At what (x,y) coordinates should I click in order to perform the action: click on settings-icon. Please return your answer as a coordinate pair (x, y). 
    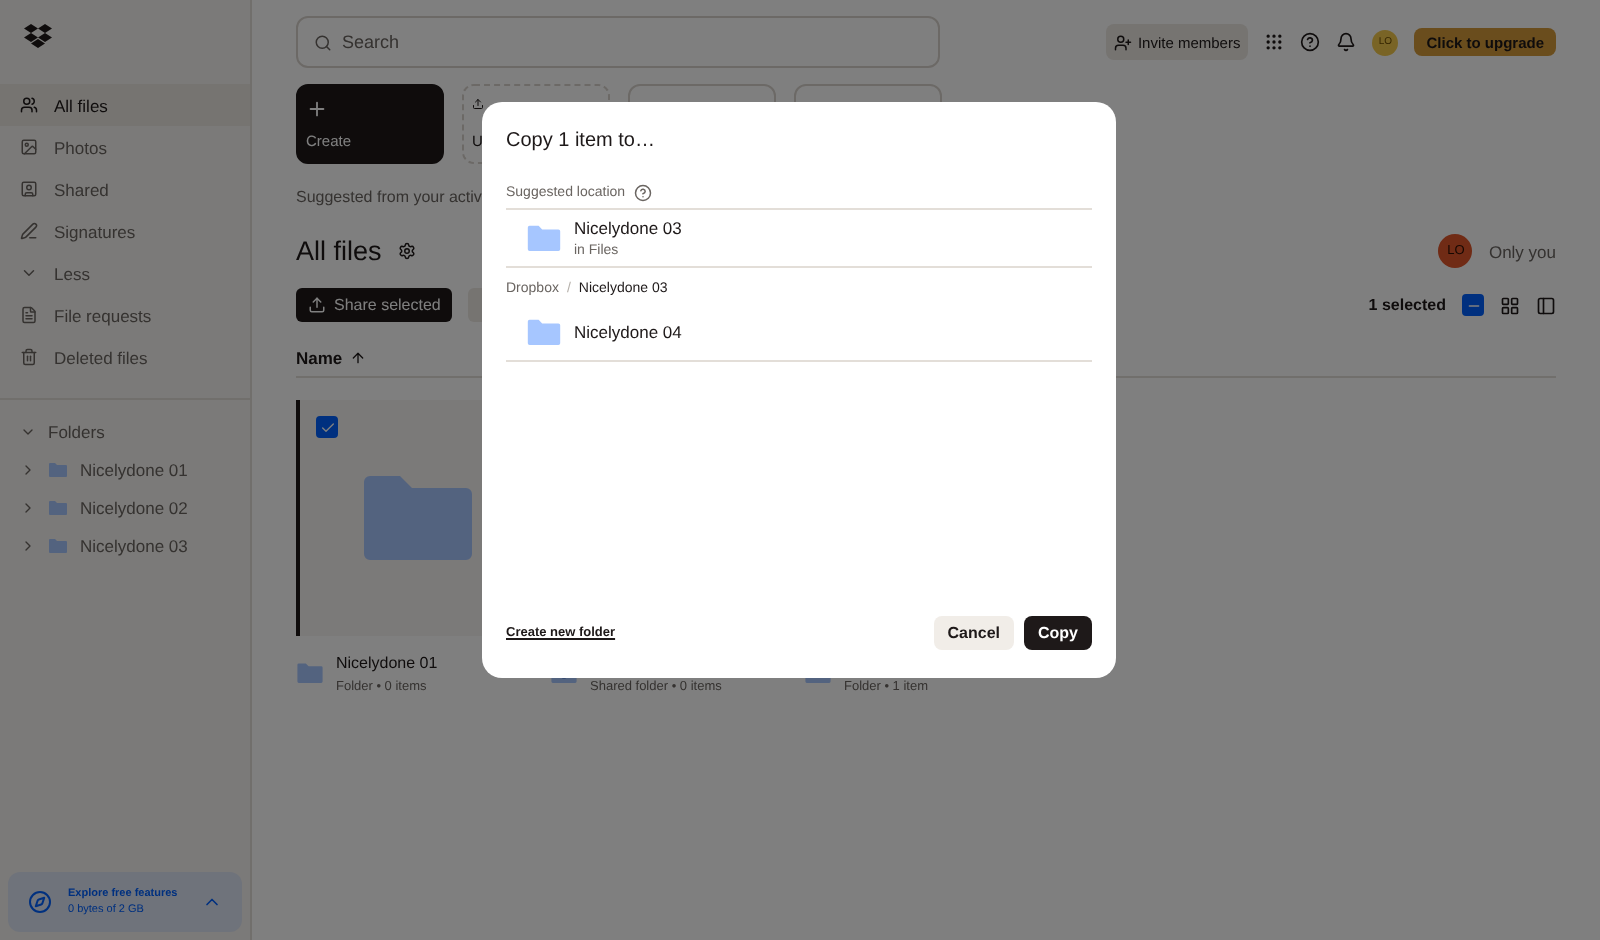
    Looking at the image, I should click on (406, 251).